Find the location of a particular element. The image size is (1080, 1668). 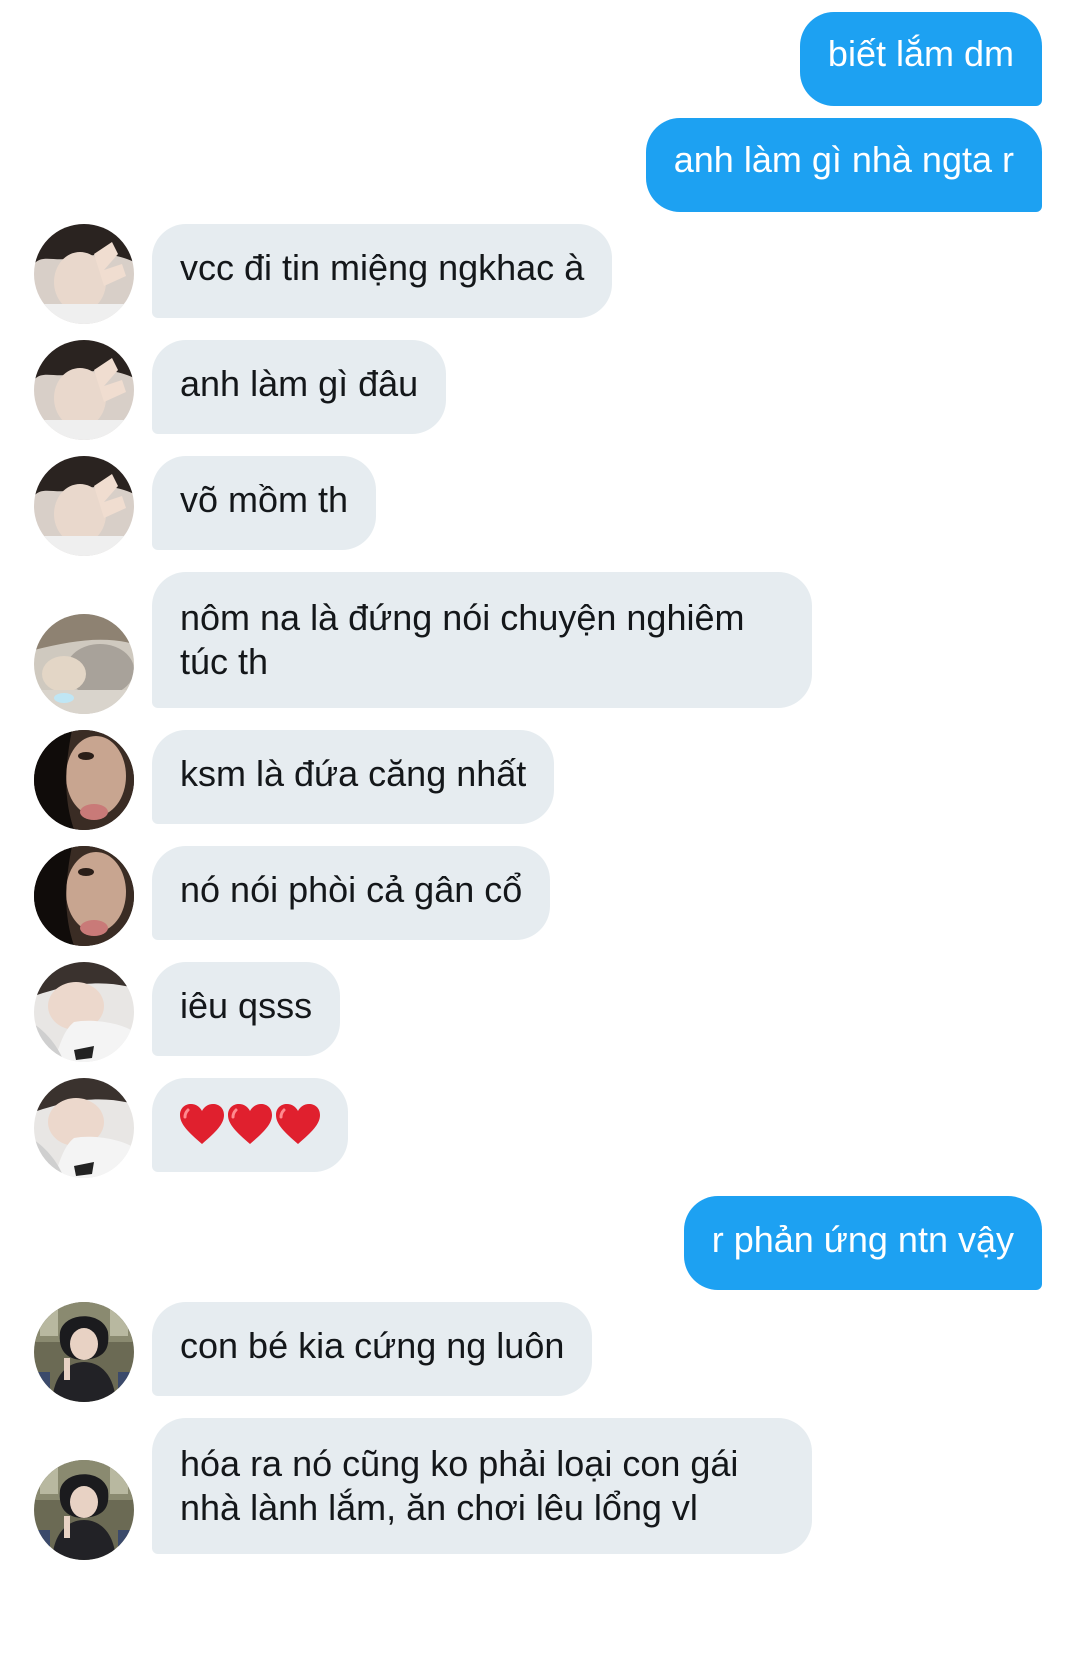

message-text: r phản ứng ntn vậy is located at coordinates (862, 1239).